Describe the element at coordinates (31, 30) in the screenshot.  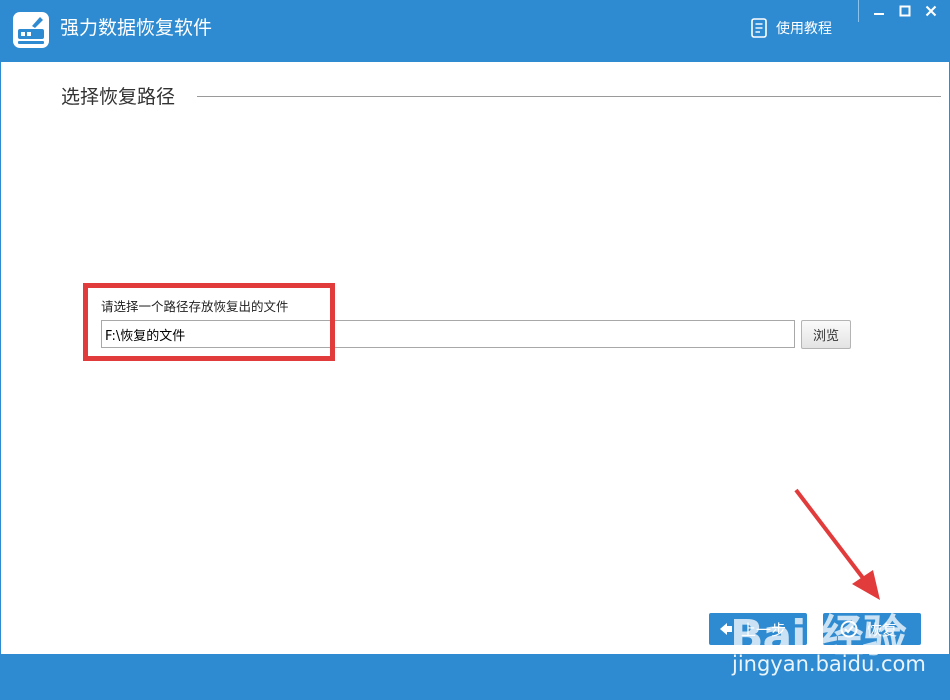
I see `app-logo-icon` at that location.